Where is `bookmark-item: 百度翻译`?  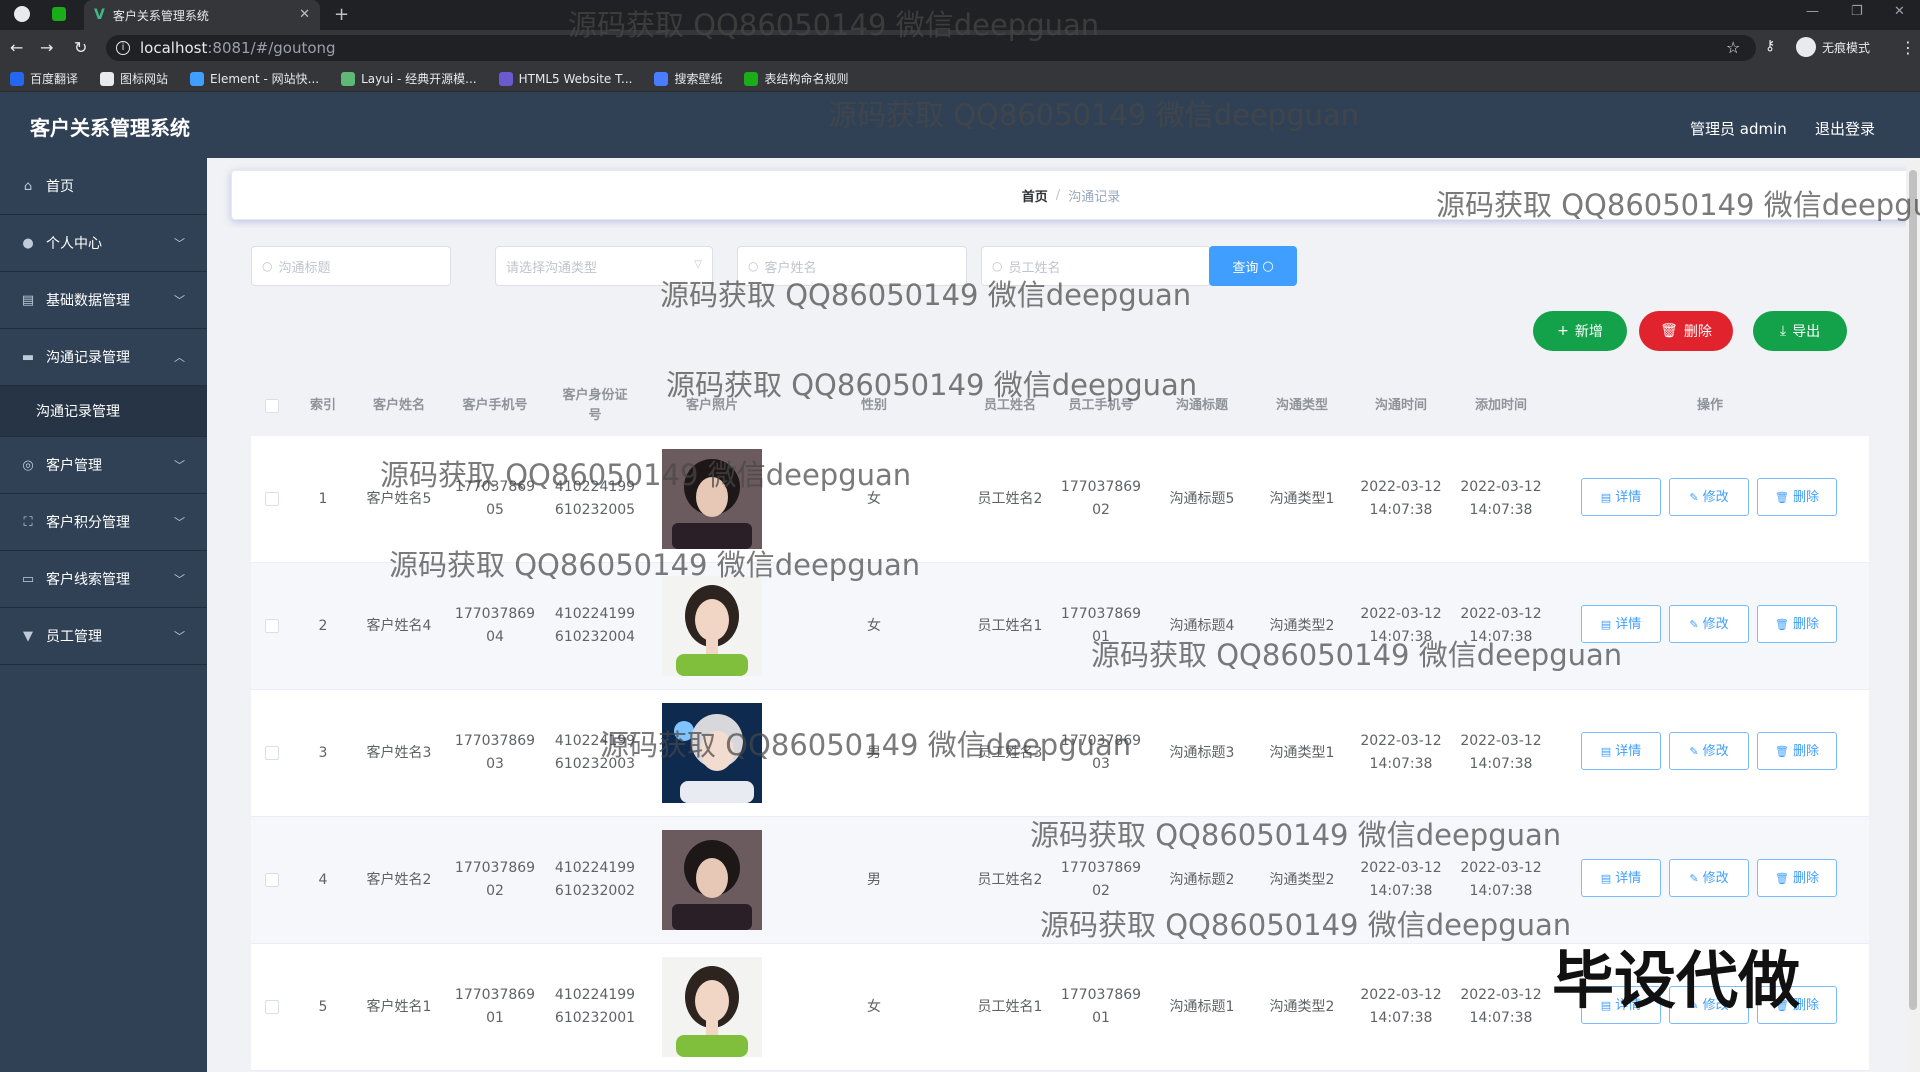
bookmark-item: 百度翻译 is located at coordinates (44, 78).